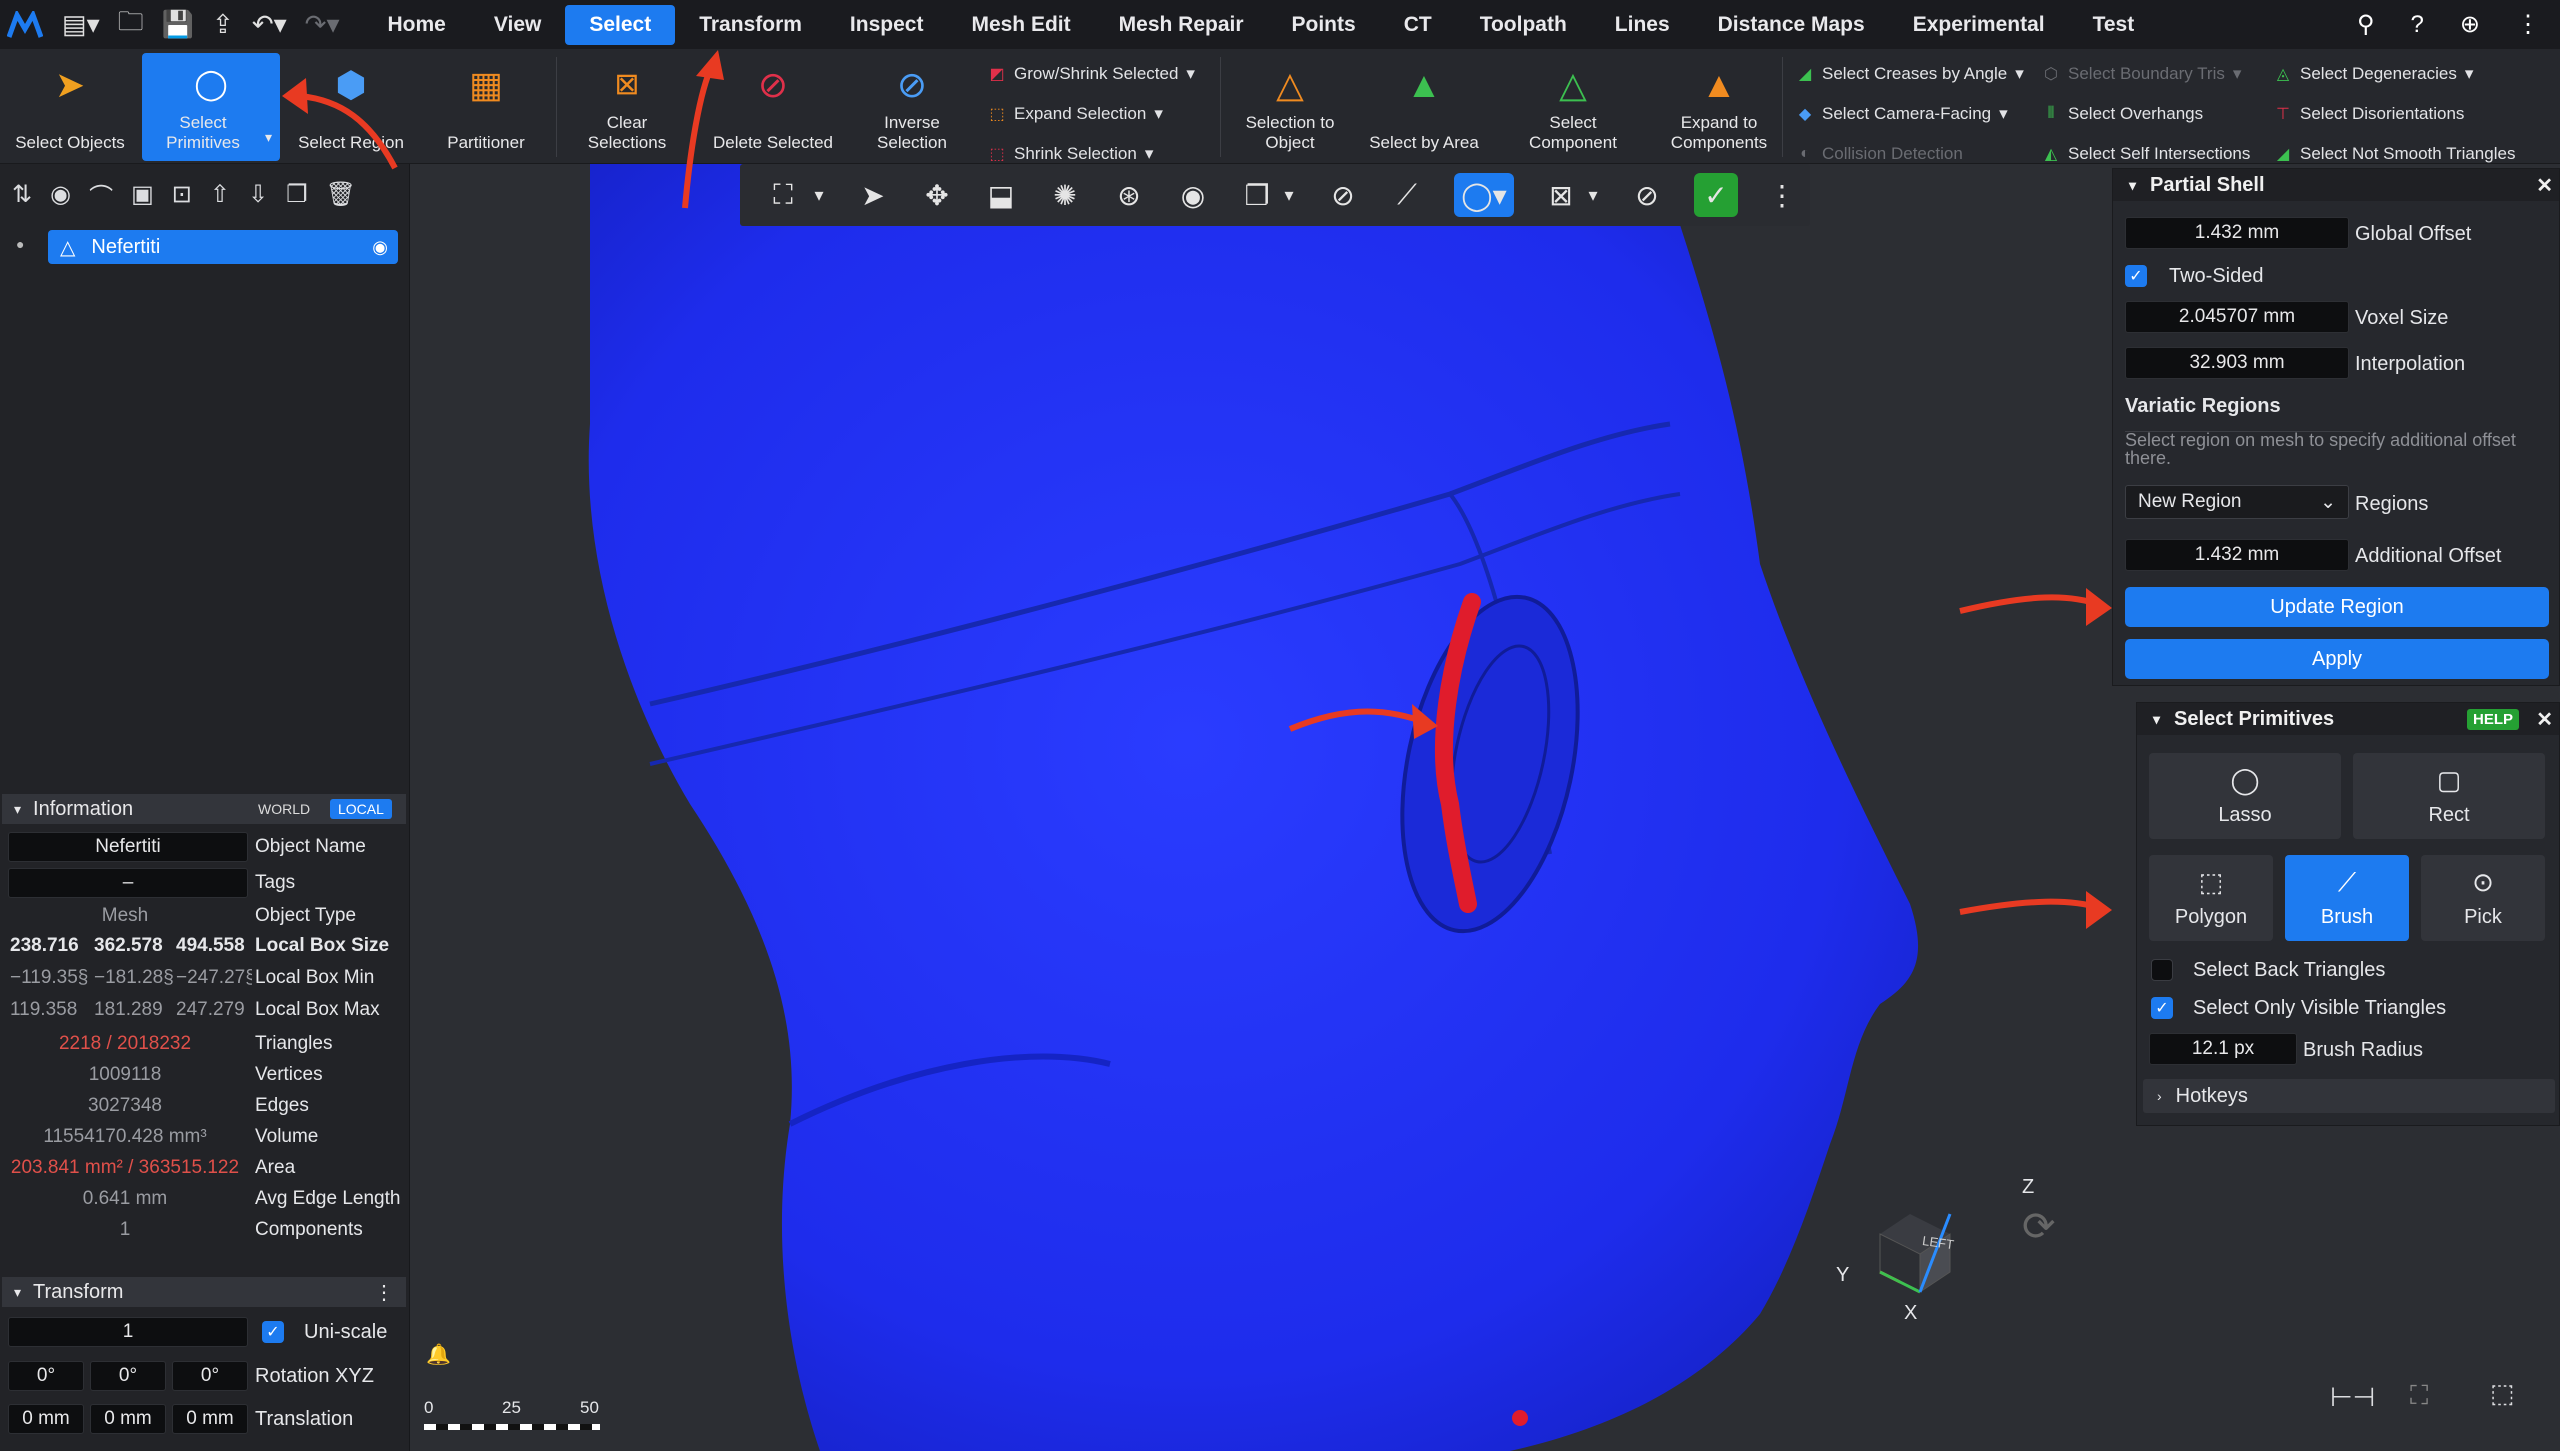 This screenshot has width=2560, height=1451. Describe the element at coordinates (2347, 917) in the screenshot. I see `brush-label: Brush` at that location.